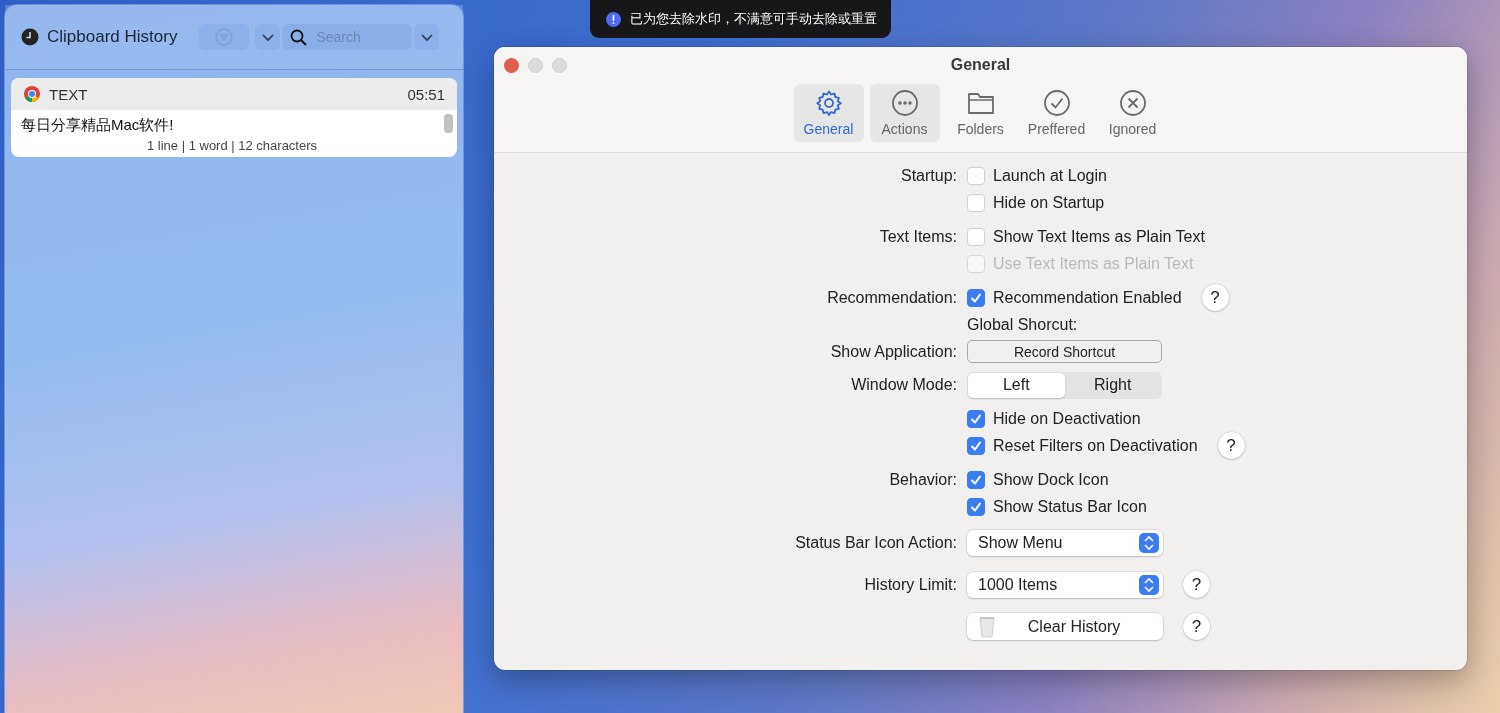  What do you see at coordinates (1080, 263) in the screenshot?
I see `checkbox-option: Use Text Items as Plain Text` at bounding box center [1080, 263].